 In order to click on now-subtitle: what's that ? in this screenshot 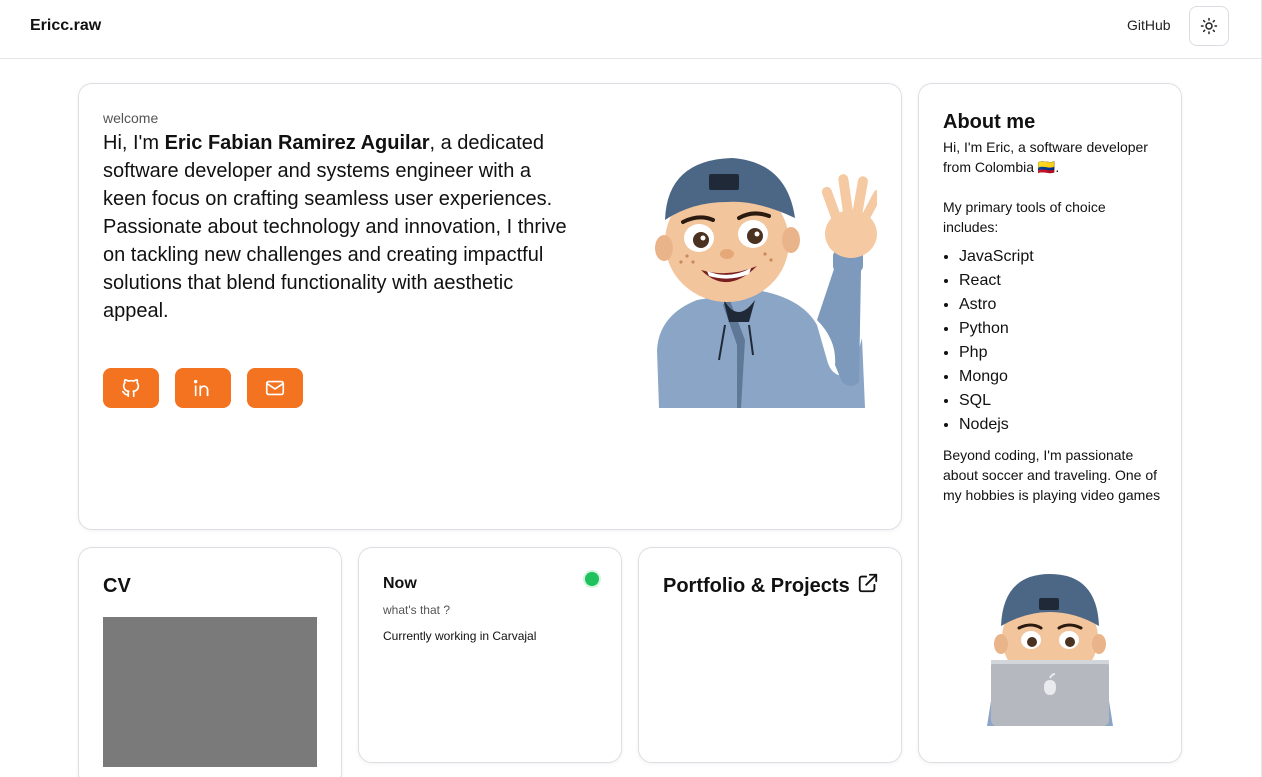, I will do `click(416, 610)`.